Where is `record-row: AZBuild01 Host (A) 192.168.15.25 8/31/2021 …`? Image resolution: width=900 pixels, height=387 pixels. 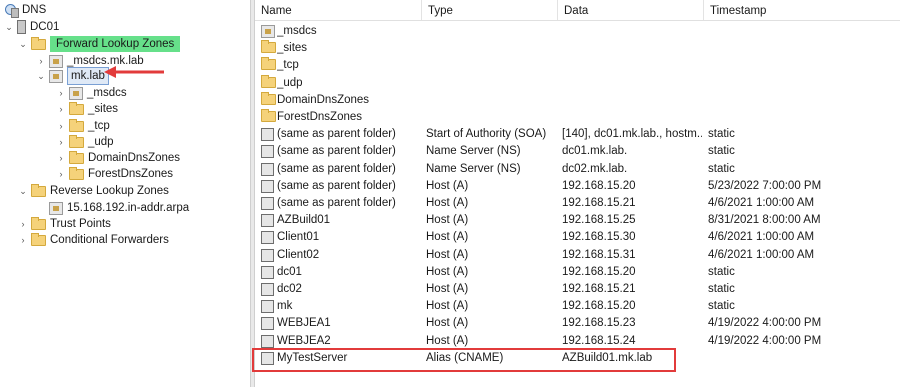
record-row: AZBuild01 Host (A) 192.168.15.25 8/31/2021 … is located at coordinates (577, 220).